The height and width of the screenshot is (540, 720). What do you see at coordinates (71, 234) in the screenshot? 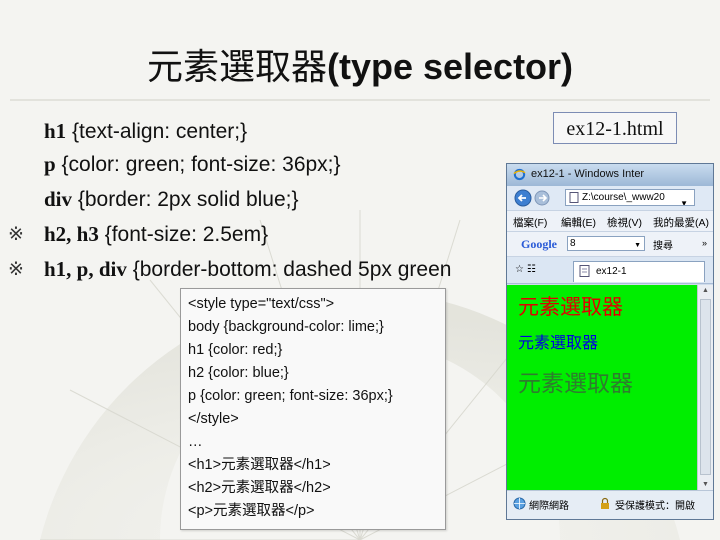
I see `css-selector: h2, h3` at bounding box center [71, 234].